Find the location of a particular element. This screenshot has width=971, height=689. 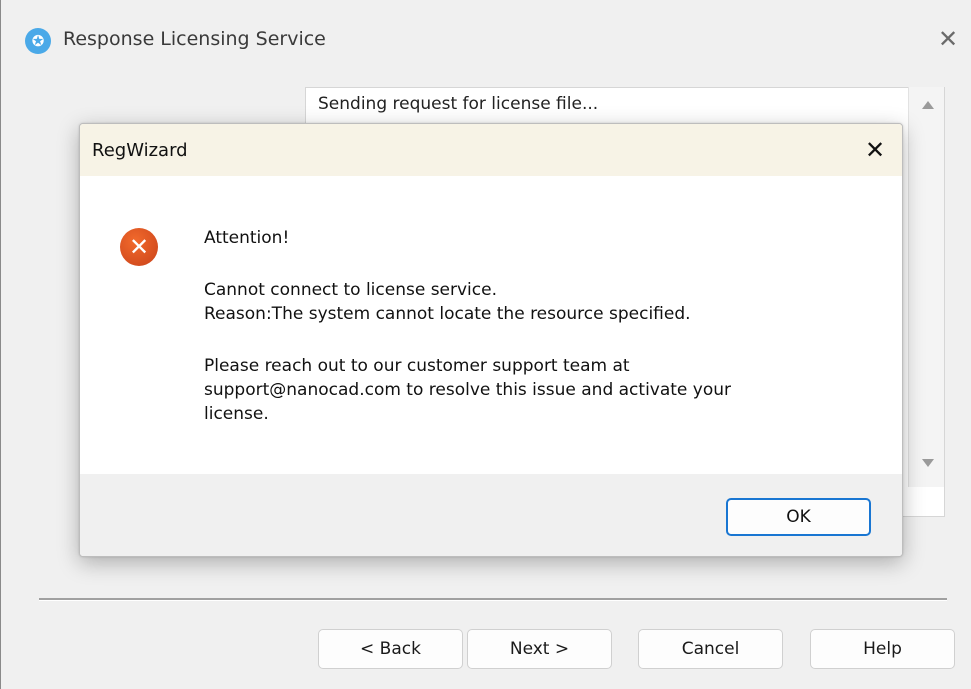

next-button: Next > is located at coordinates (539, 649).